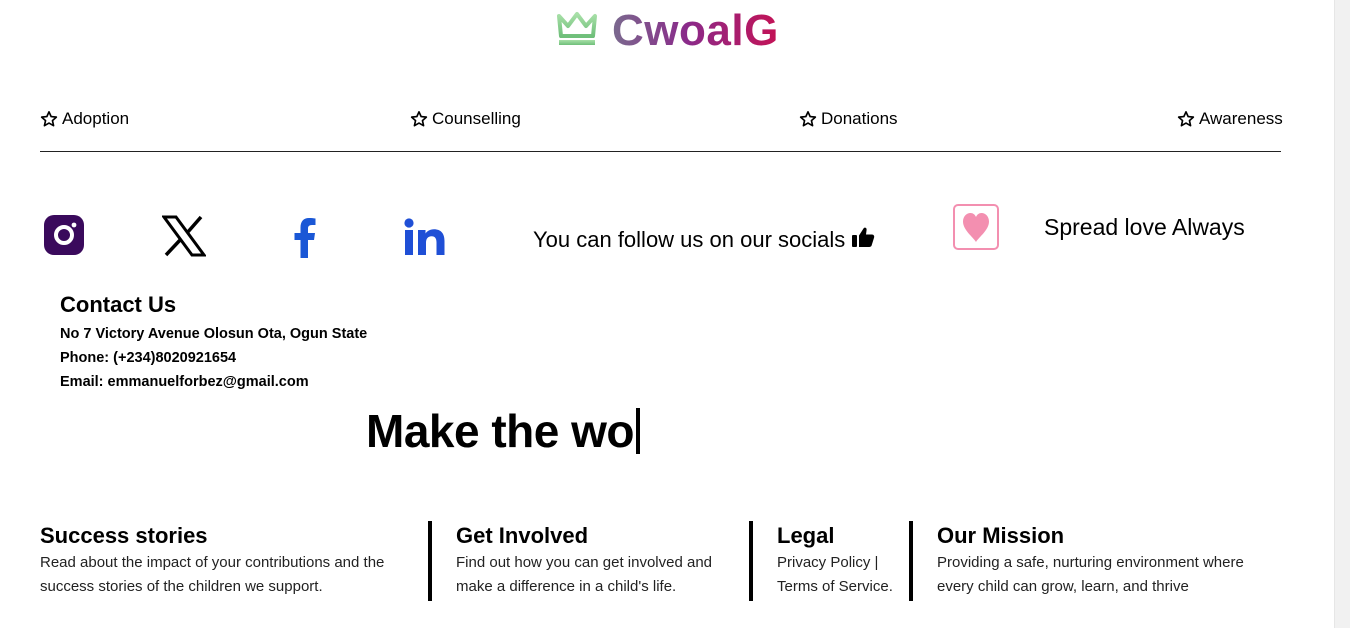 This screenshot has height=628, width=1350. What do you see at coordinates (638, 431) in the screenshot?
I see `typing-cursor` at bounding box center [638, 431].